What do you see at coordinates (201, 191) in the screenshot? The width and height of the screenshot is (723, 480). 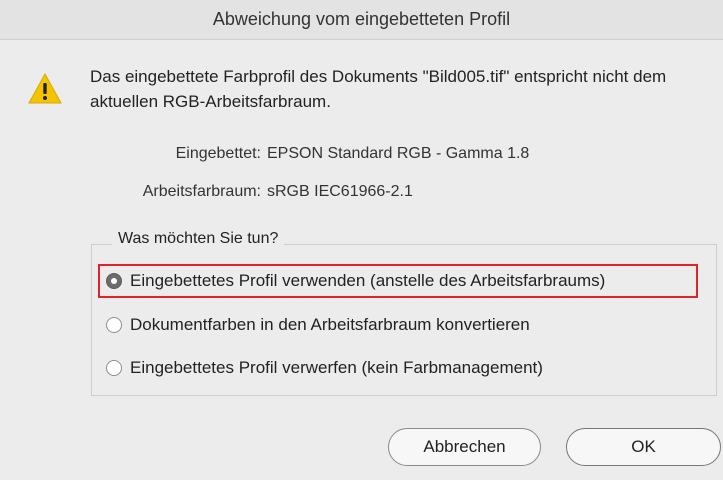 I see `working-space-label: Arbeitsfarbraum:` at bounding box center [201, 191].